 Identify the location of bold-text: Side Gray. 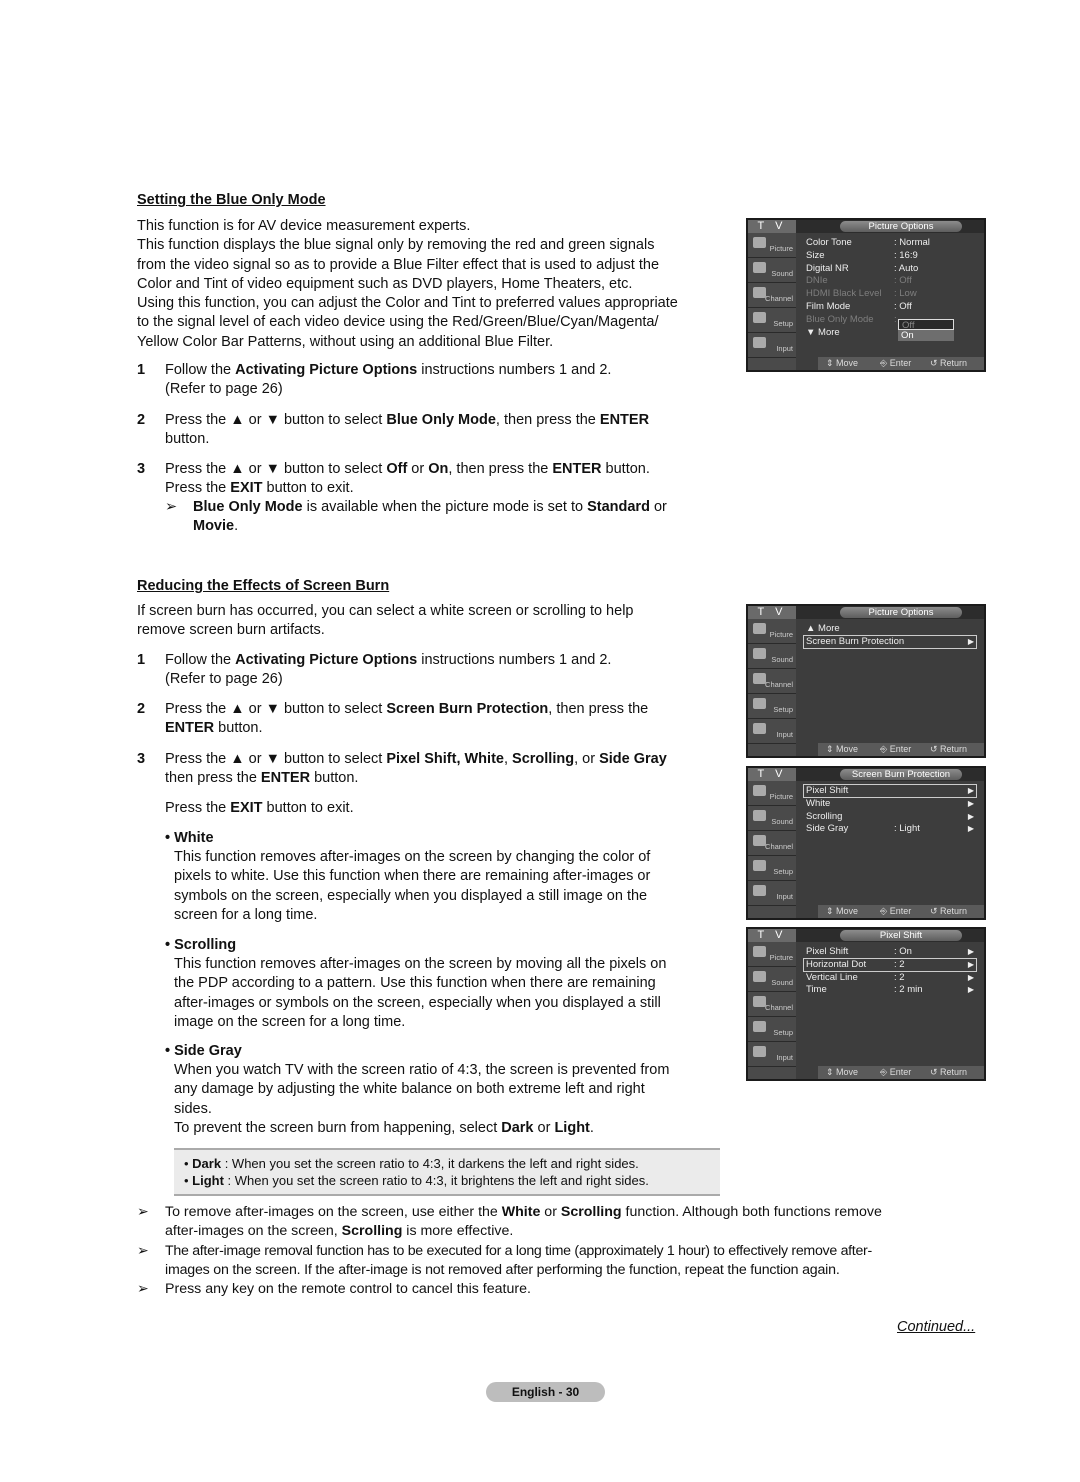
(633, 759).